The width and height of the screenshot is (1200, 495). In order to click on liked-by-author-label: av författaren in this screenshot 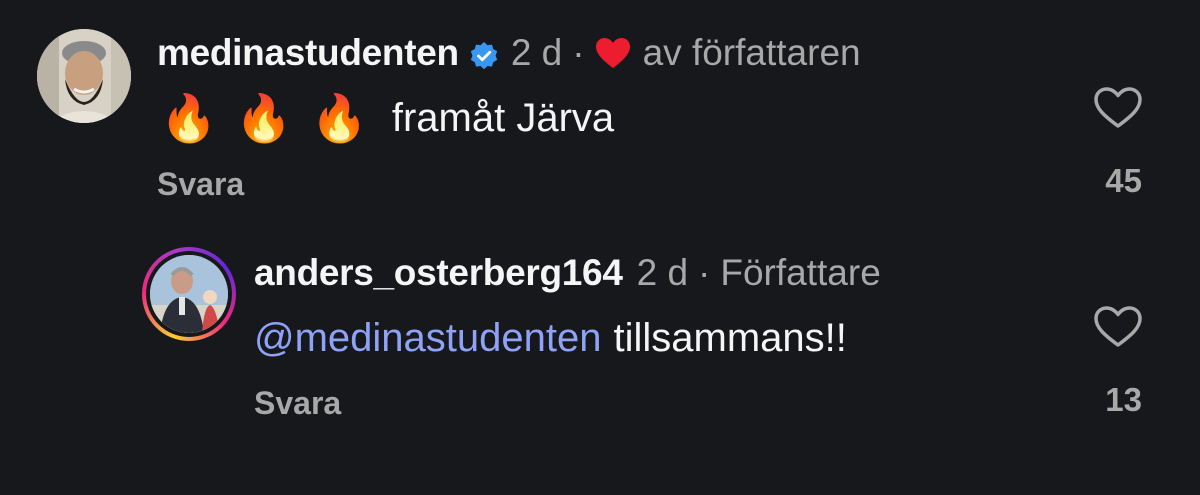, I will do `click(751, 52)`.